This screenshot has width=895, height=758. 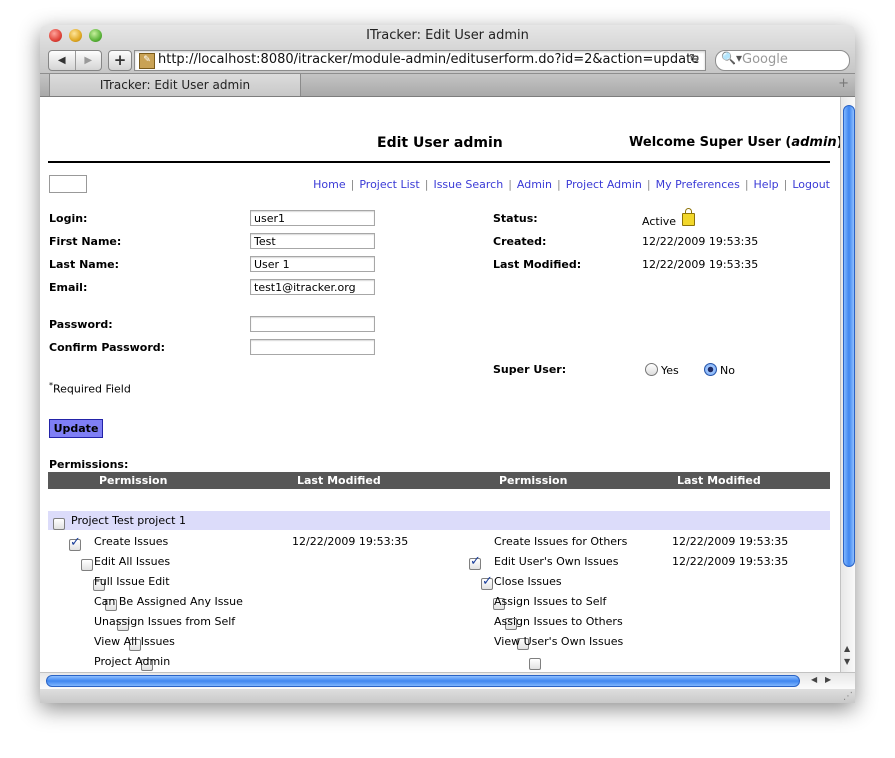 I want to click on super-user-yes-option: Yes, so click(x=662, y=370).